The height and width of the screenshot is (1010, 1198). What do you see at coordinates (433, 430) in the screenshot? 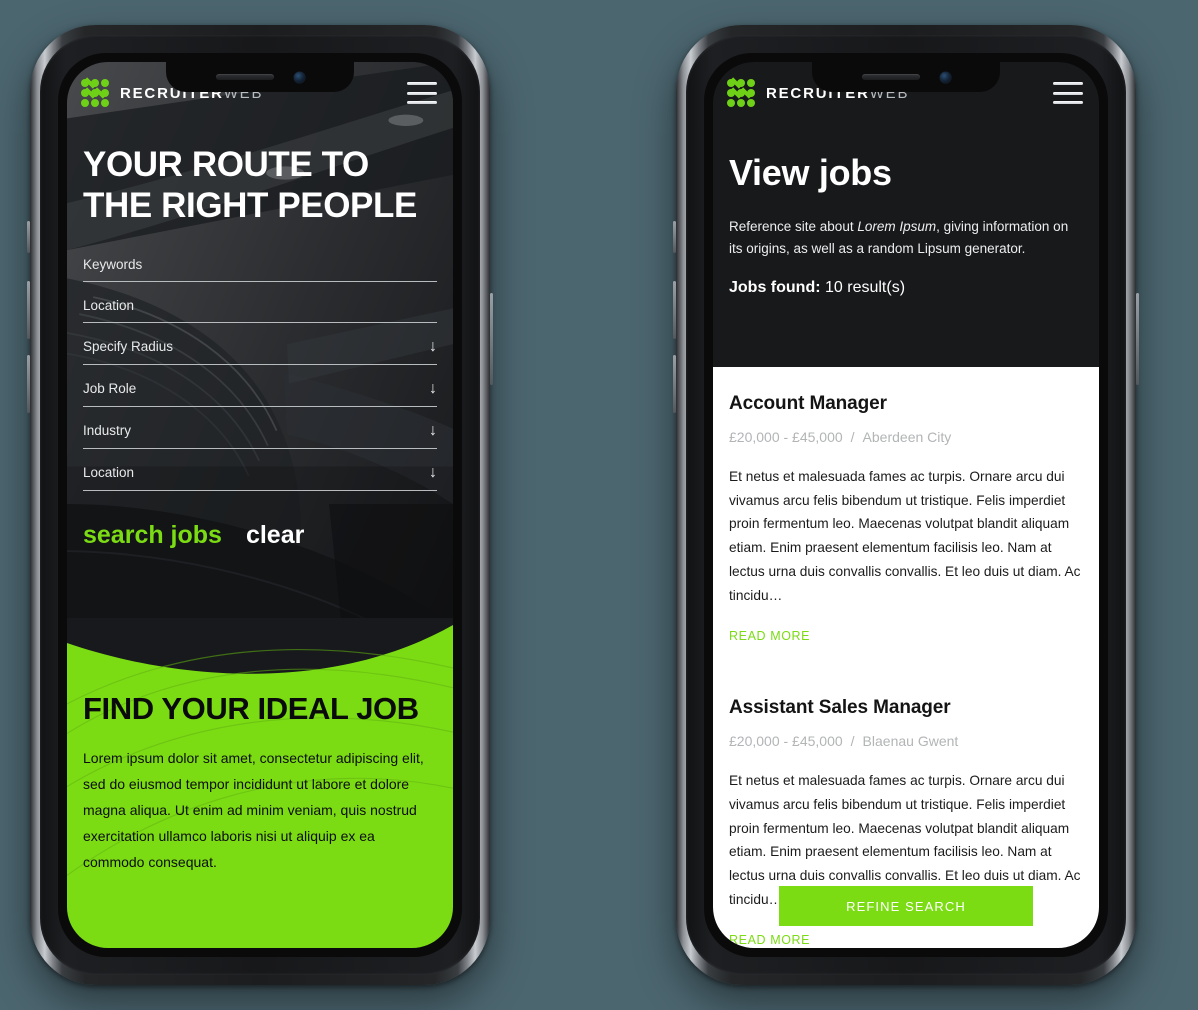
I see `chevron-down-icon-industry: ↓` at bounding box center [433, 430].